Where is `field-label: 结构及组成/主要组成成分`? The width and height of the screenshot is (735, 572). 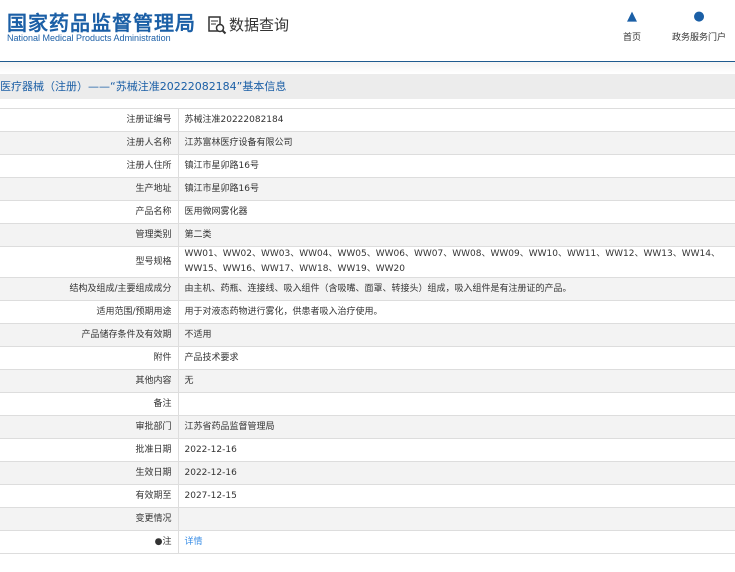 field-label: 结构及组成/主要组成成分 is located at coordinates (89, 289).